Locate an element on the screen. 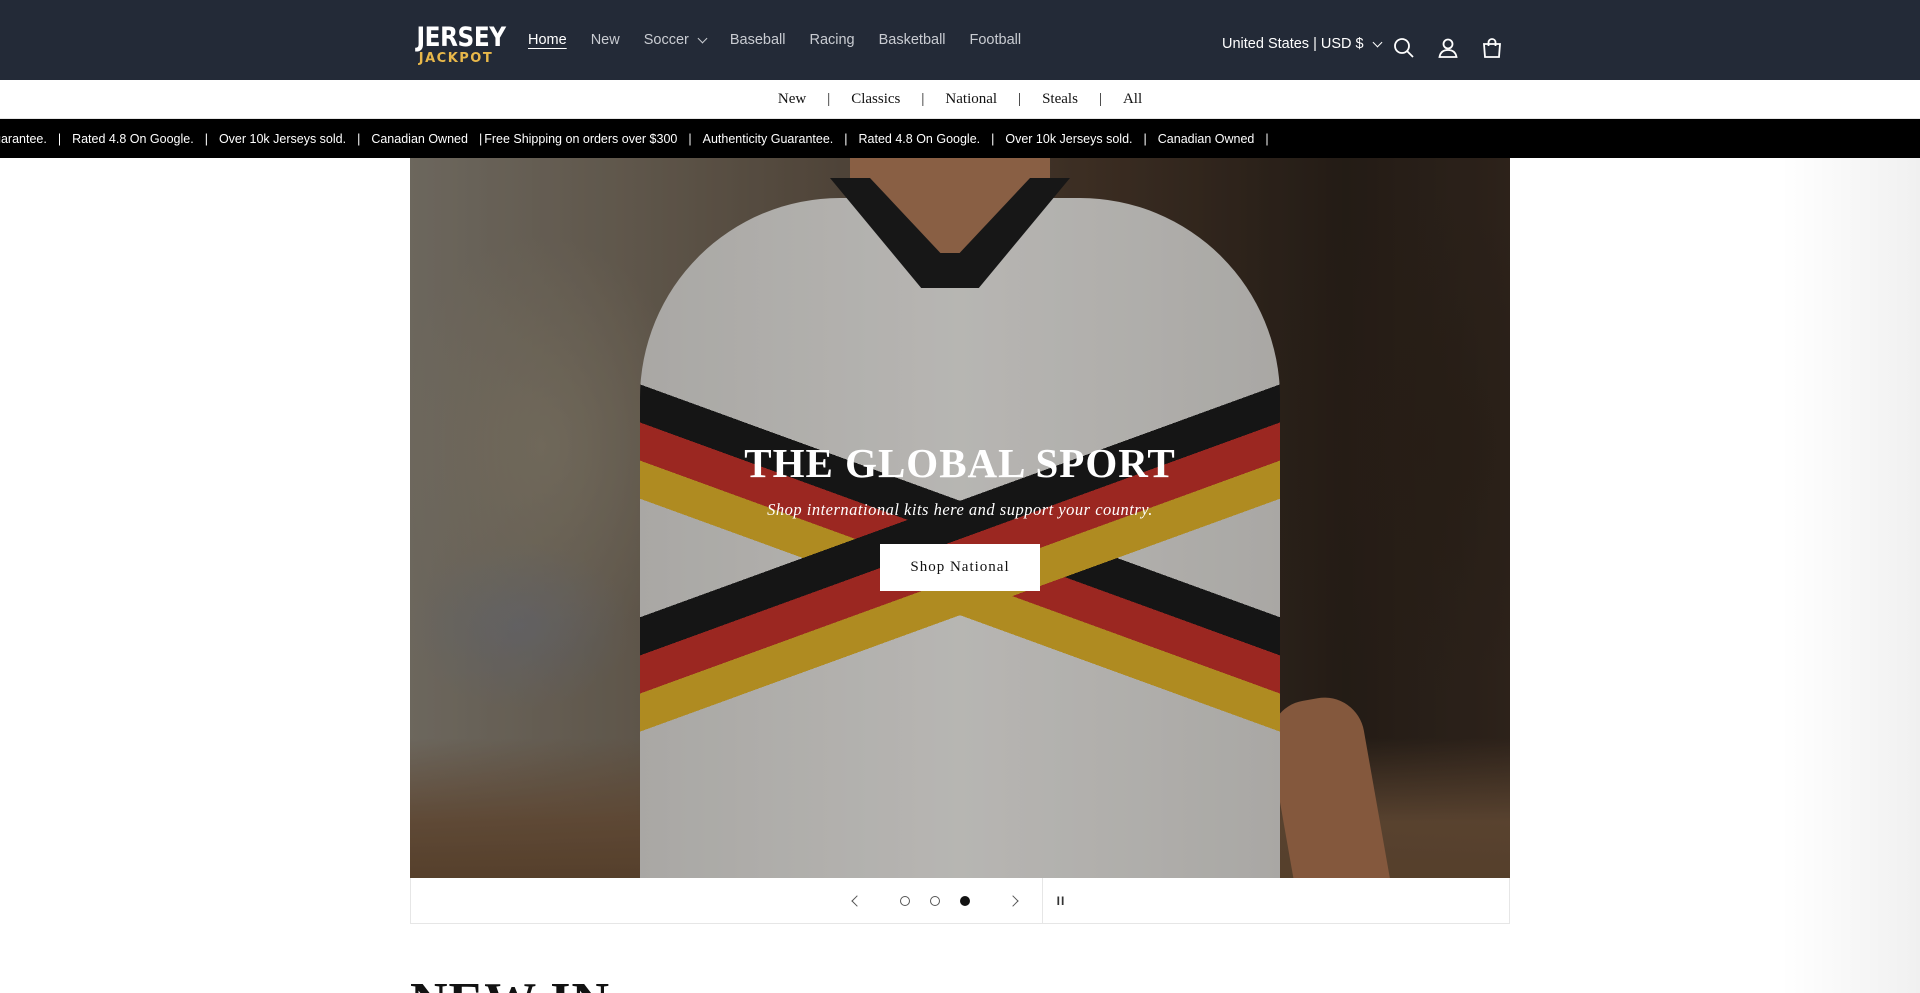 The width and height of the screenshot is (1920, 993). nav-item-baseball: Baseball is located at coordinates (758, 40).